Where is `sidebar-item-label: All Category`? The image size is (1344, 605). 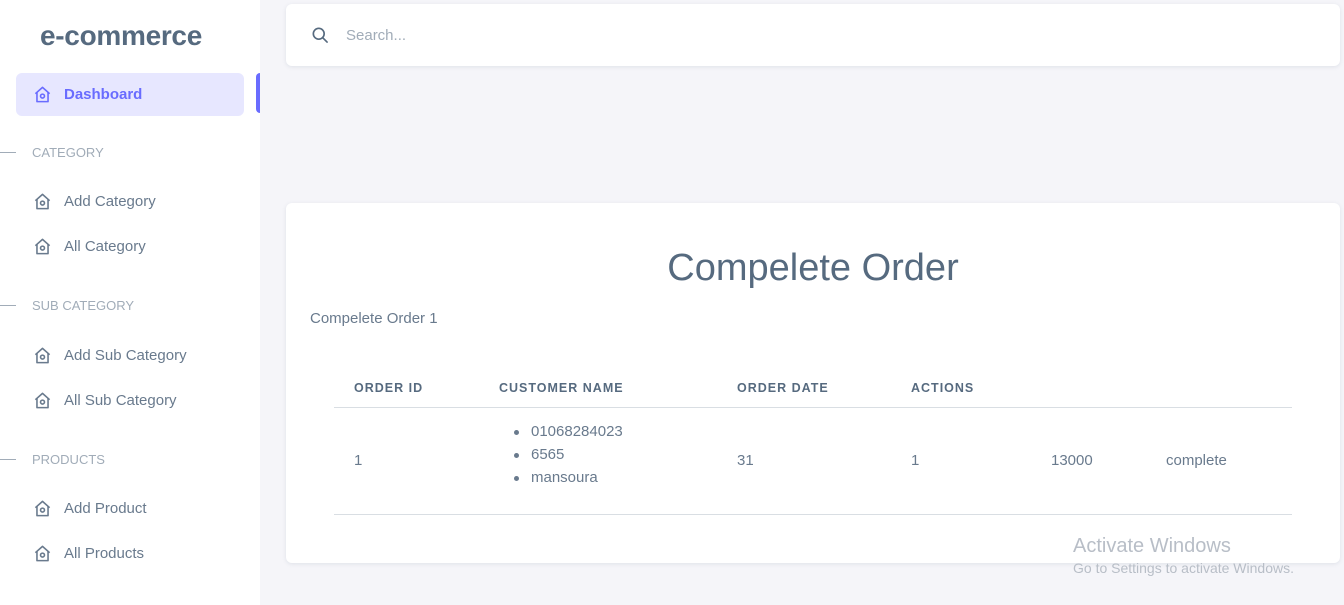 sidebar-item-label: All Category is located at coordinates (105, 246).